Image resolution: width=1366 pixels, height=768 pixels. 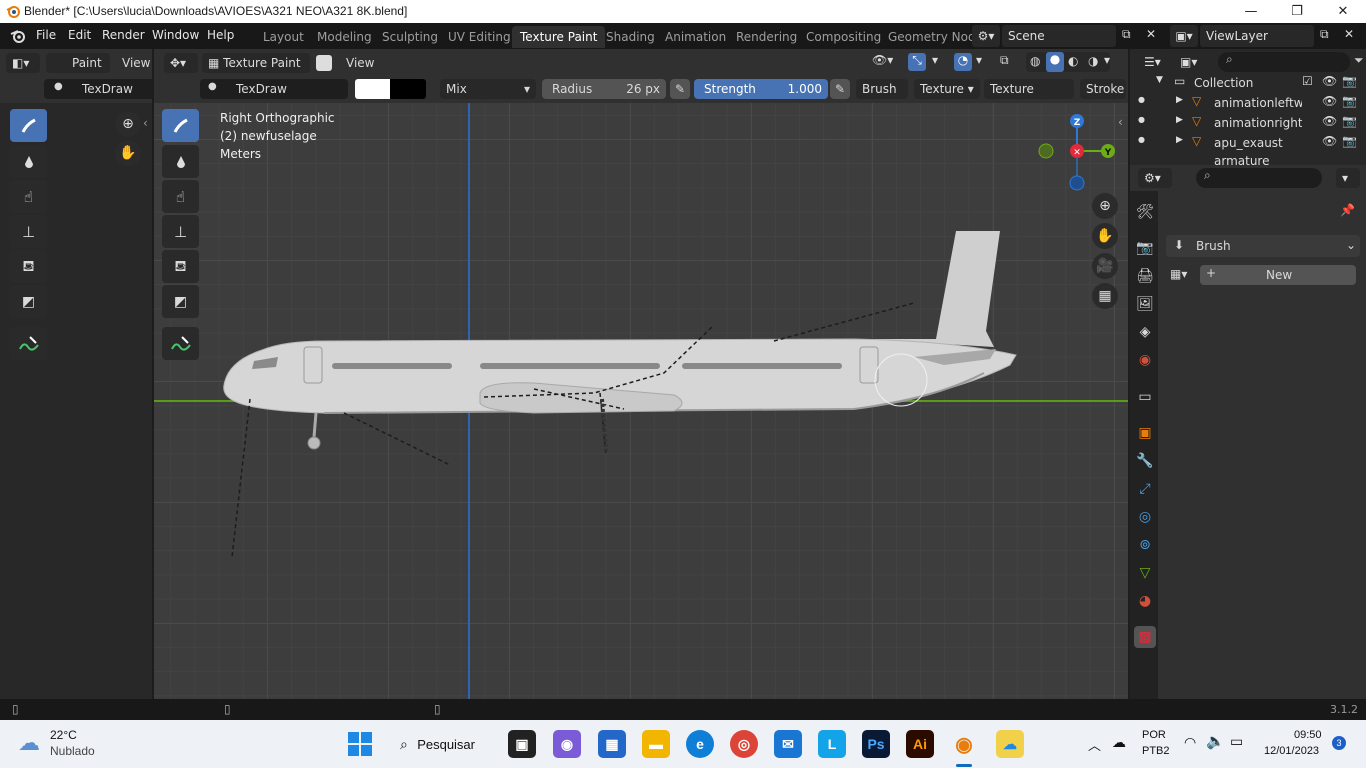 What do you see at coordinates (1184, 36) in the screenshot?
I see `viewlayer-browse-button: ▣▾` at bounding box center [1184, 36].